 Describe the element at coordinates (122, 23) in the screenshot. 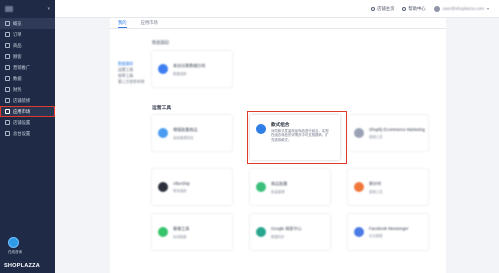

I see `tab-mine: 我的` at that location.